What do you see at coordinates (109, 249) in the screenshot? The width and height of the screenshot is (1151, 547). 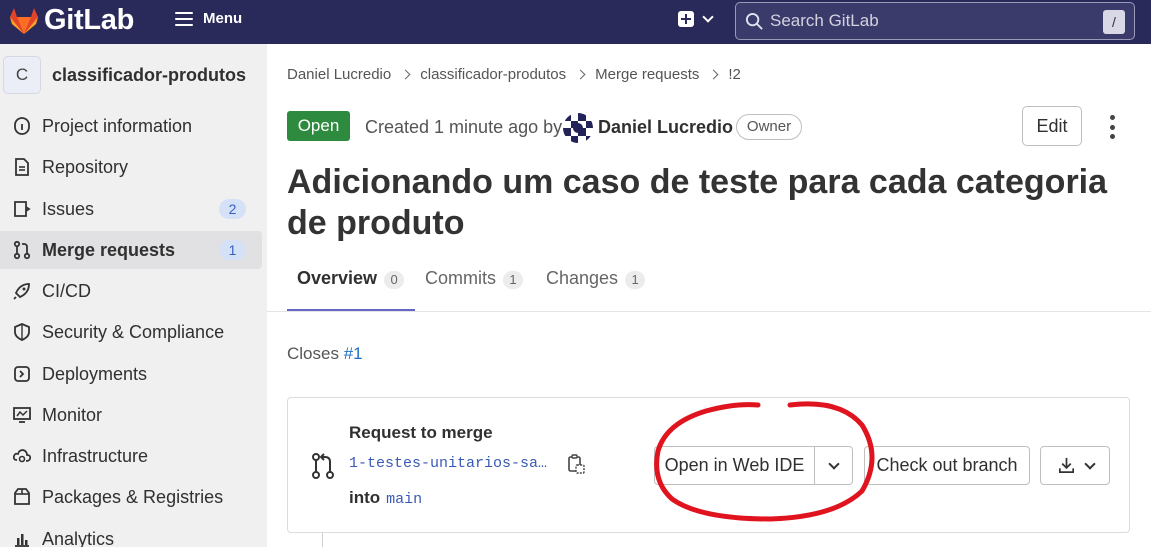 I see `sidebar-item-label: Merge requests` at bounding box center [109, 249].